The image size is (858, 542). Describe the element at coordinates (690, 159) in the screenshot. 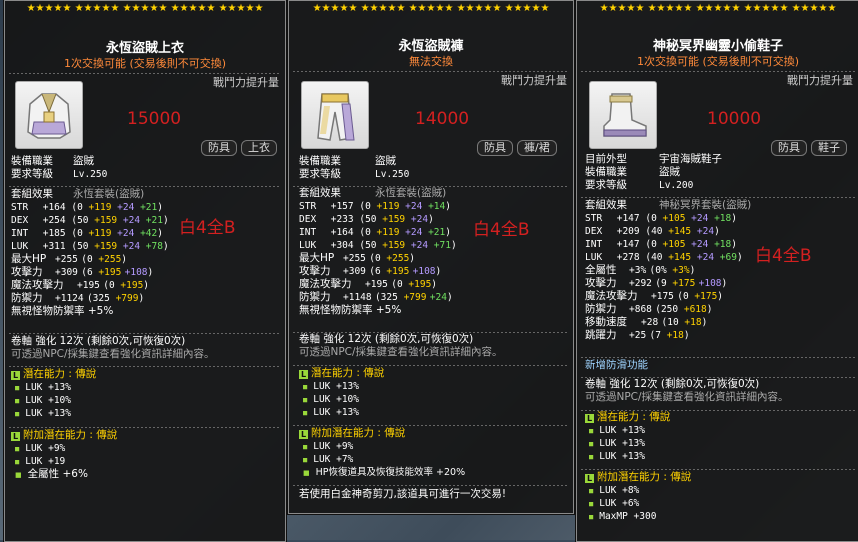

I see `info-value: 宇宙海賊鞋子` at that location.